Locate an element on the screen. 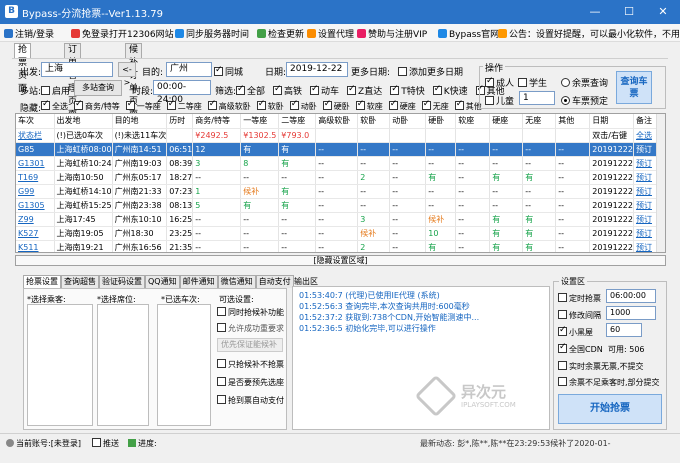 The image size is (680, 463). opt-resubmit: 允许成功重要求 is located at coordinates (250, 328).